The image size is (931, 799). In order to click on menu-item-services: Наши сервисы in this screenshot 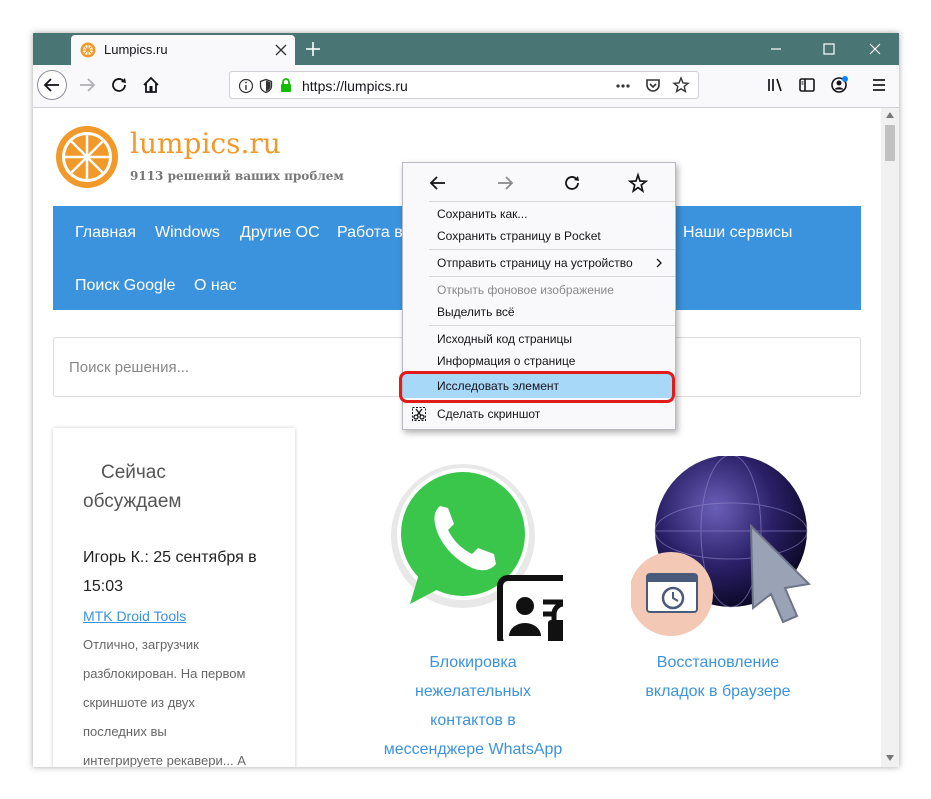, I will do `click(737, 233)`.